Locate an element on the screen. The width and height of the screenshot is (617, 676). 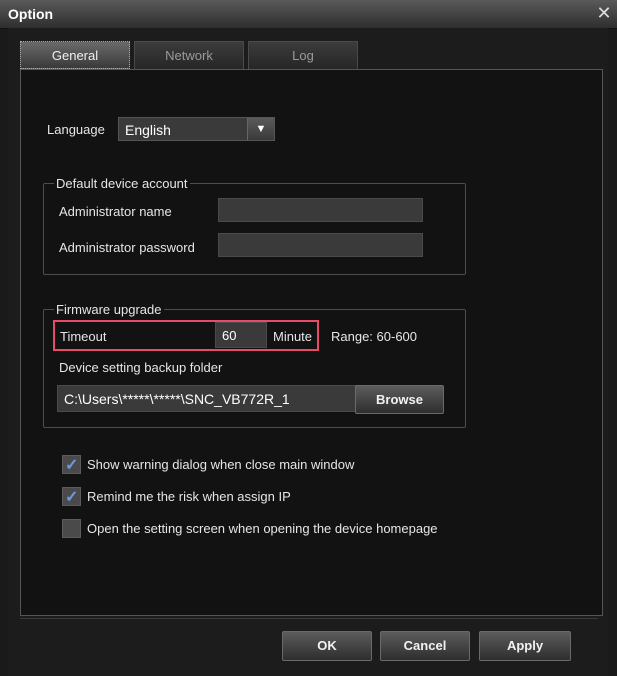
apply-button: Apply is located at coordinates (525, 646).